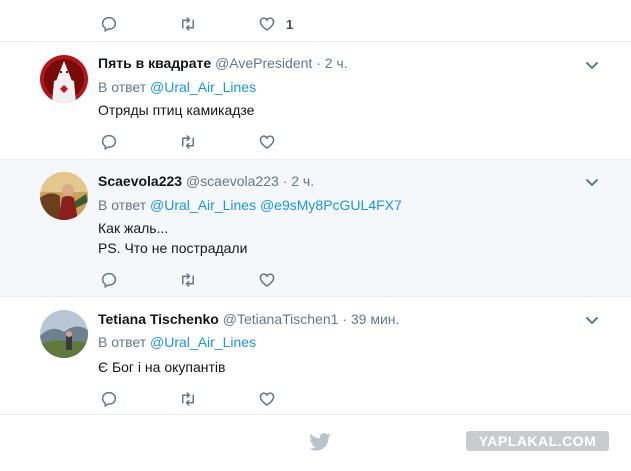 This screenshot has width=631, height=471. I want to click on reply-context: В ответ @Ural_Air_Lines @e9sMy8PcGUL4FX7, so click(250, 205).